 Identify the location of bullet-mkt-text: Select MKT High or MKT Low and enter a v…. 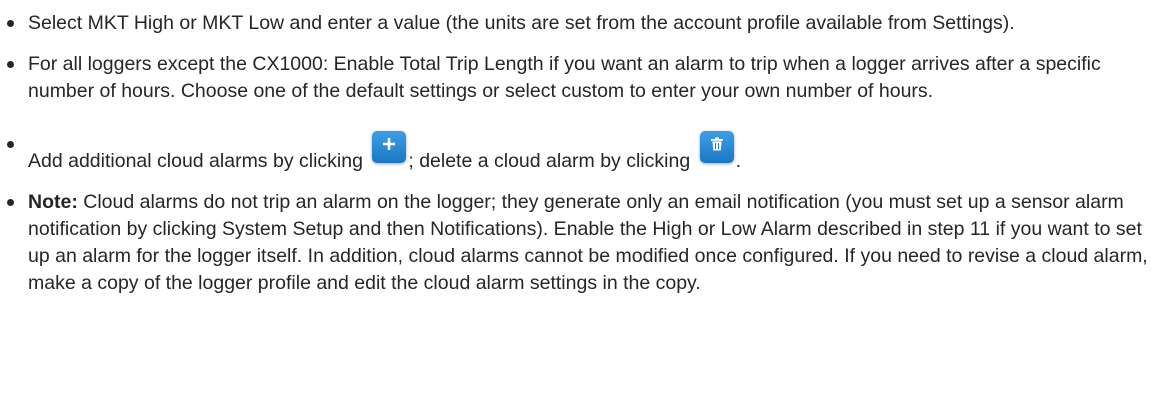
(521, 23).